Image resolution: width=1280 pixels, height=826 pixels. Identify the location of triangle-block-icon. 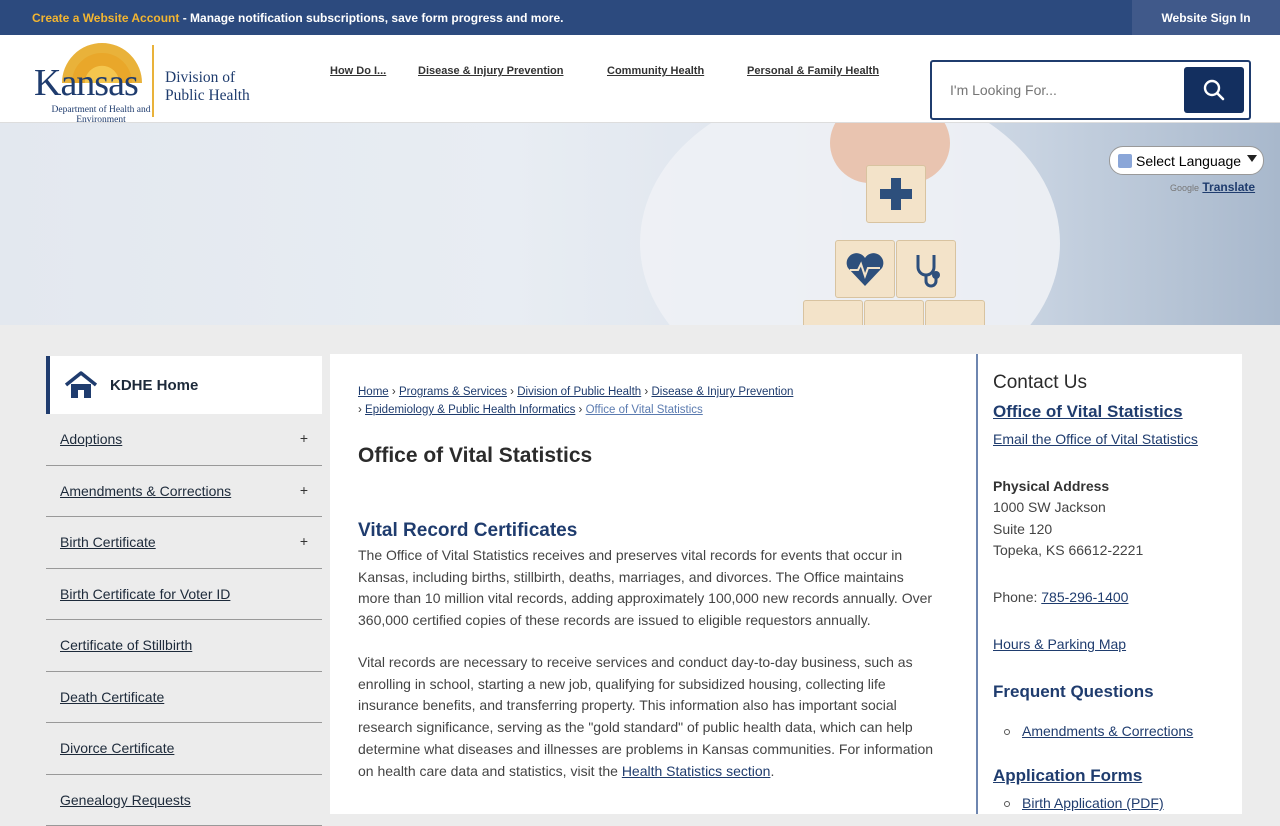
(955, 312).